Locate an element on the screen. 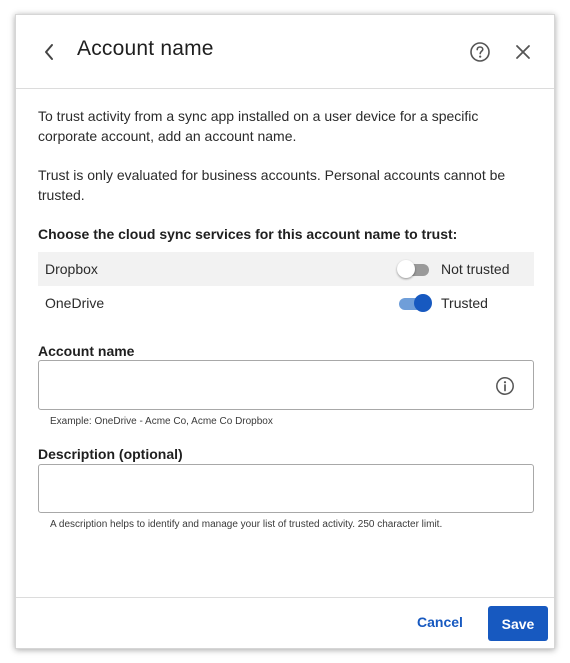  service-row-onedrive: OneDrive Trusted is located at coordinates (286, 303).